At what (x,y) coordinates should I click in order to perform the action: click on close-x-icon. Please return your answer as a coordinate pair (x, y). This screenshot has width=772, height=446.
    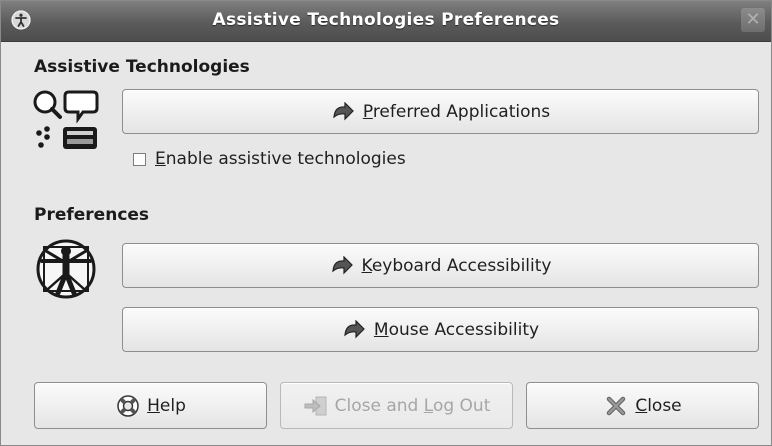
    Looking at the image, I should click on (616, 406).